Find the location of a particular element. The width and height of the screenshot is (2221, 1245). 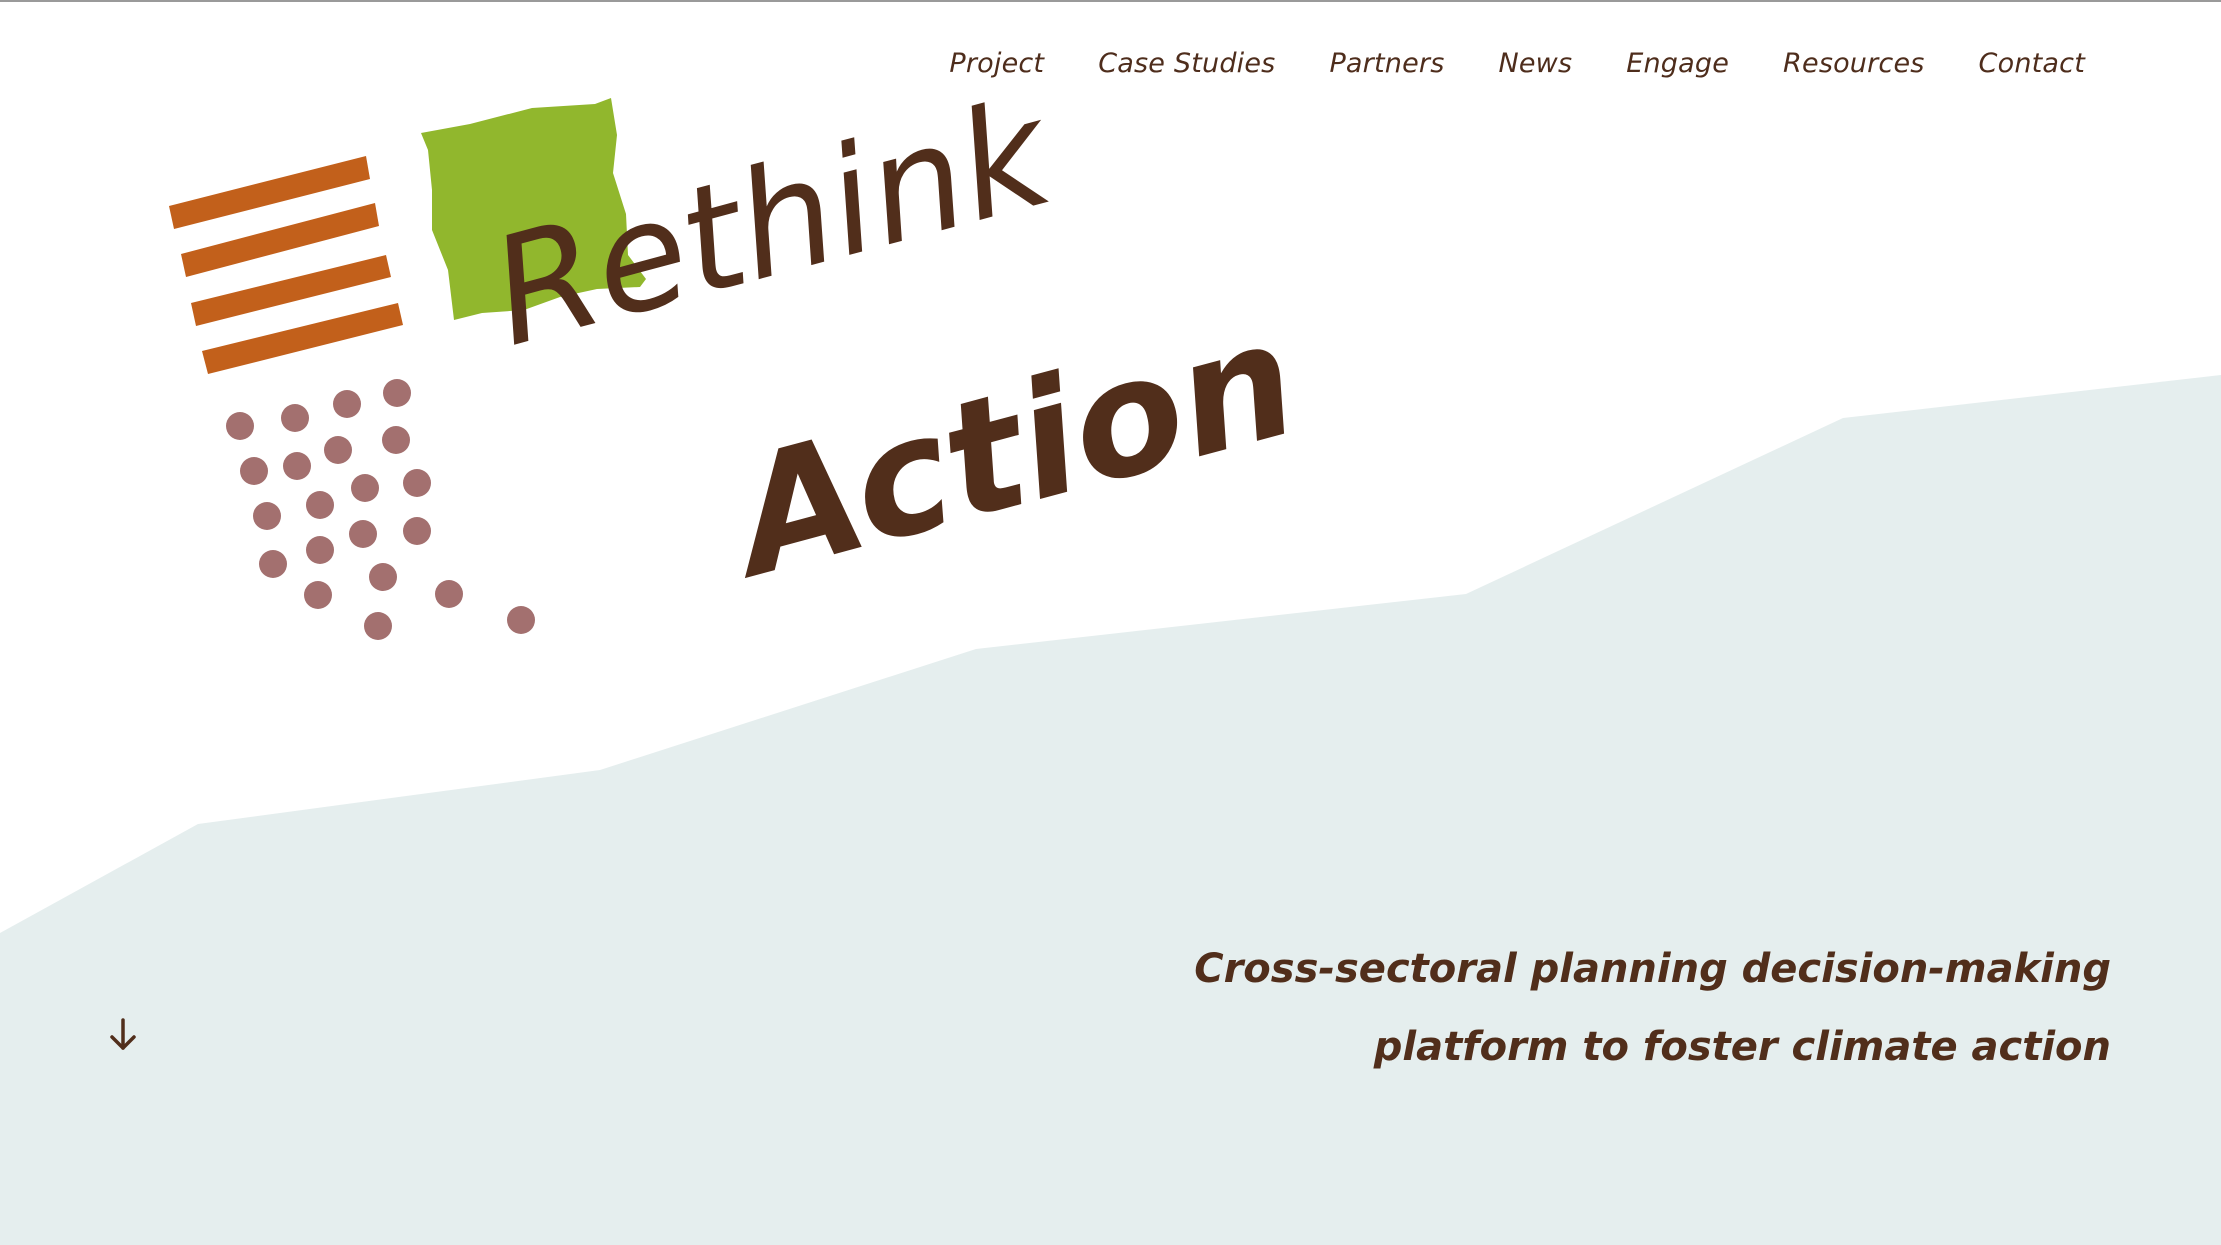

nav-news: News is located at coordinates (1535, 63).